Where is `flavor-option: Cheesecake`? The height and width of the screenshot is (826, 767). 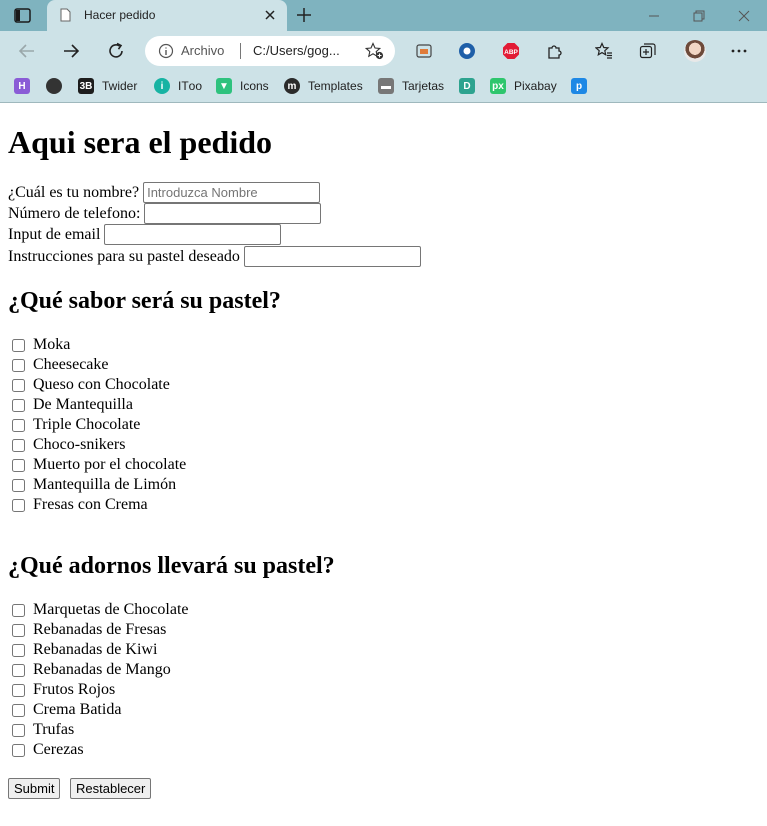 flavor-option: Cheesecake is located at coordinates (58, 365).